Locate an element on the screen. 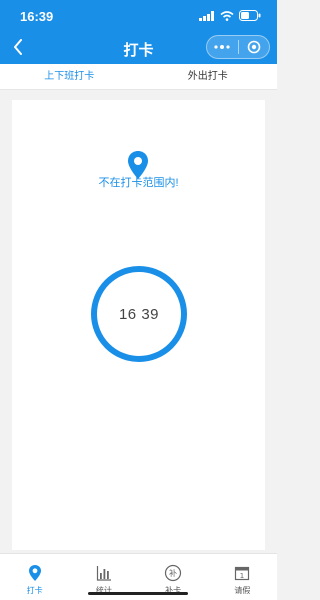 This screenshot has height=600, width=320. supplement-glyph: 补 is located at coordinates (173, 573).